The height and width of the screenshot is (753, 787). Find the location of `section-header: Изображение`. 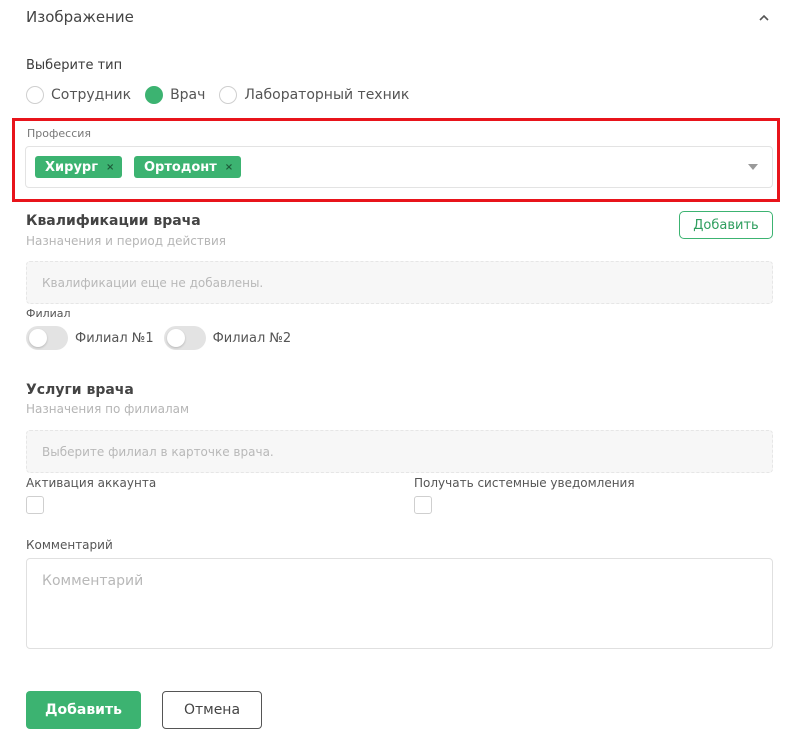

section-header: Изображение is located at coordinates (399, 19).